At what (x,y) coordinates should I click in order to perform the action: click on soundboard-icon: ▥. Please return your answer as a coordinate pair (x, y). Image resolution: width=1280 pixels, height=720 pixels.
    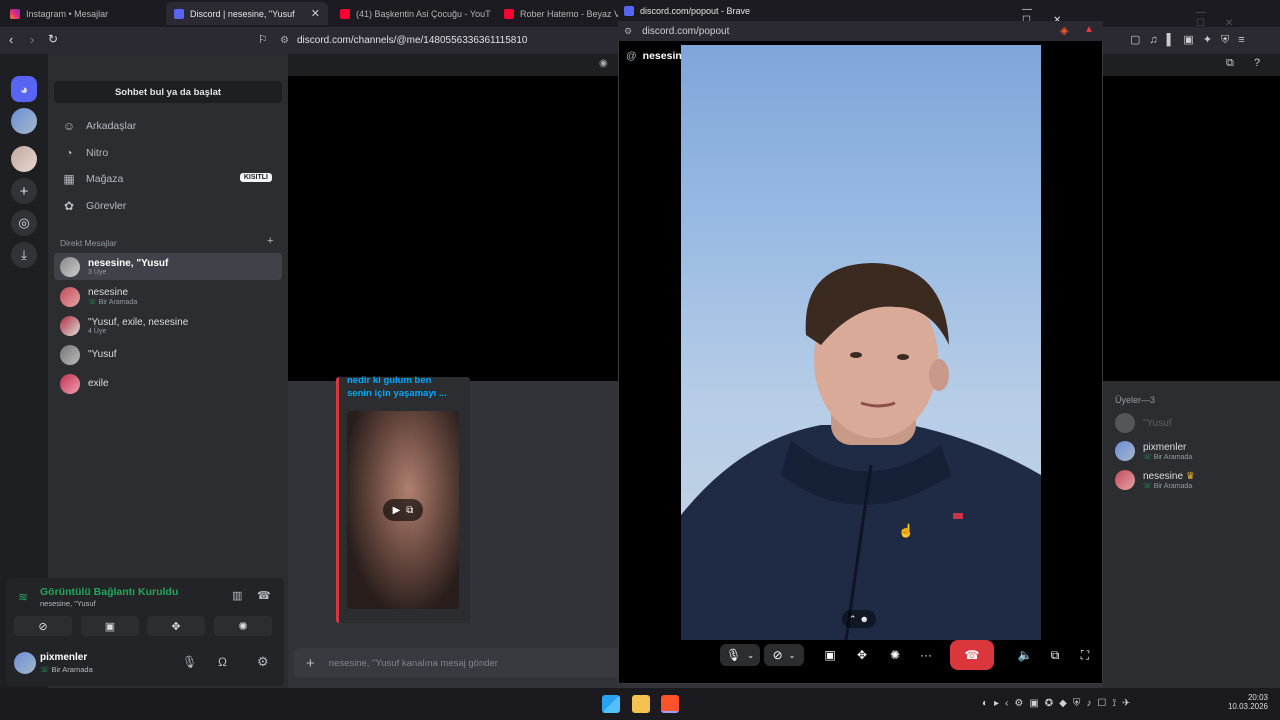
    Looking at the image, I should click on (237, 595).